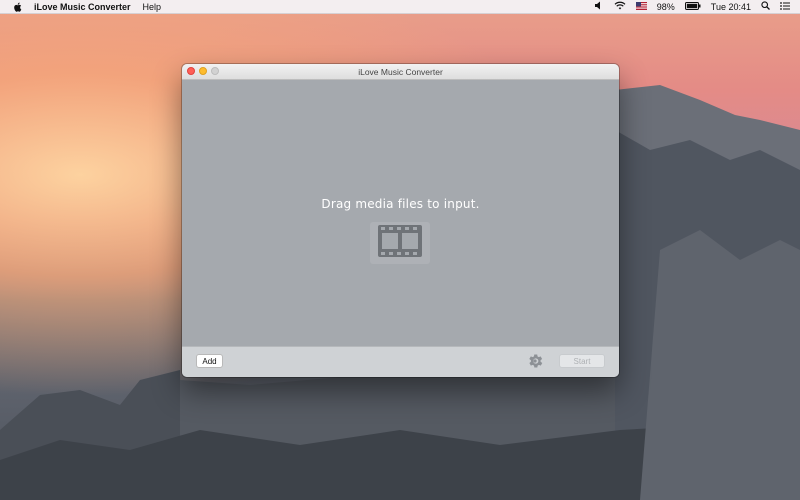 This screenshot has width=800, height=500. I want to click on window-titlebar: iLove Music Converter, so click(400, 72).